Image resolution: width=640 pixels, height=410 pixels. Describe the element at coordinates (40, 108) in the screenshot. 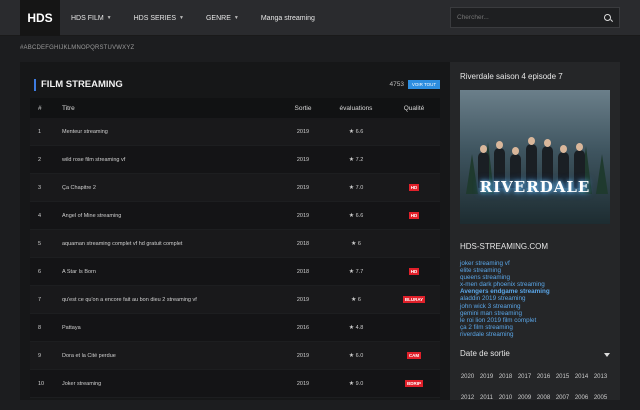

I see `col-num: #` at that location.